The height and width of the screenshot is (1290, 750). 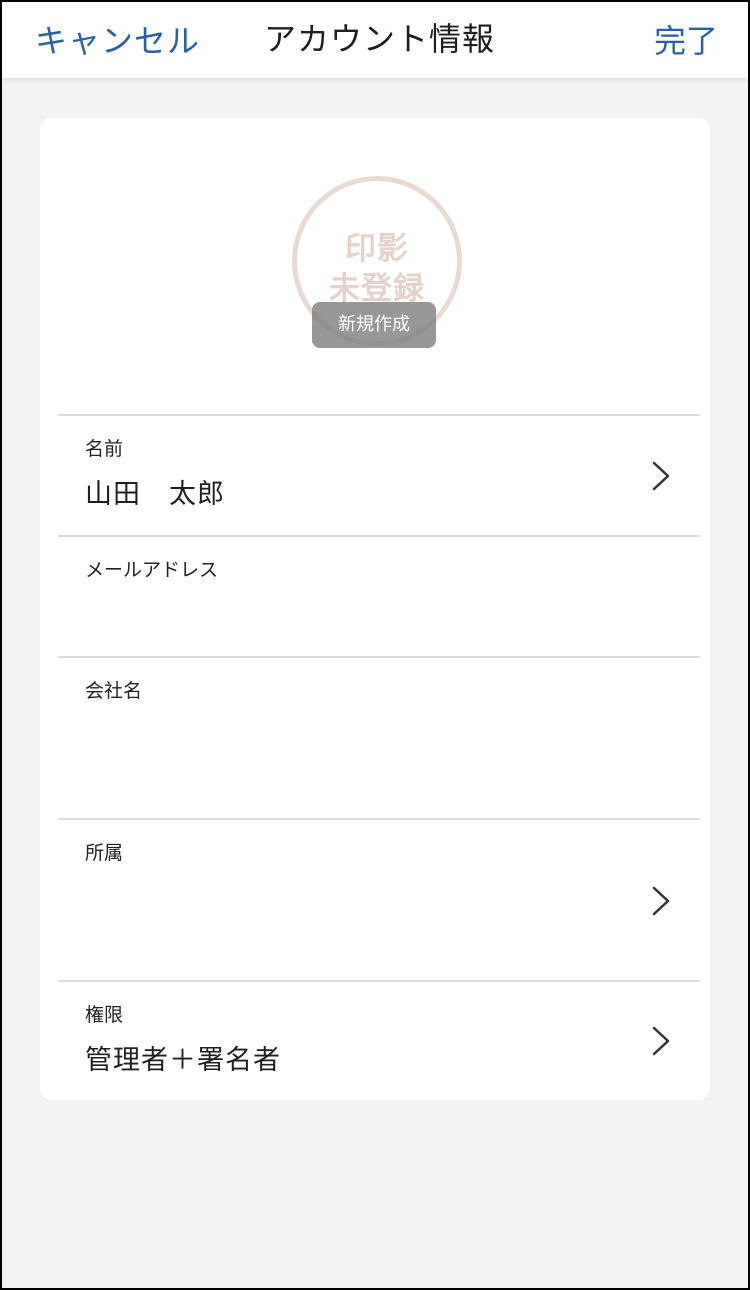 I want to click on company-label: 会社名, so click(x=114, y=691).